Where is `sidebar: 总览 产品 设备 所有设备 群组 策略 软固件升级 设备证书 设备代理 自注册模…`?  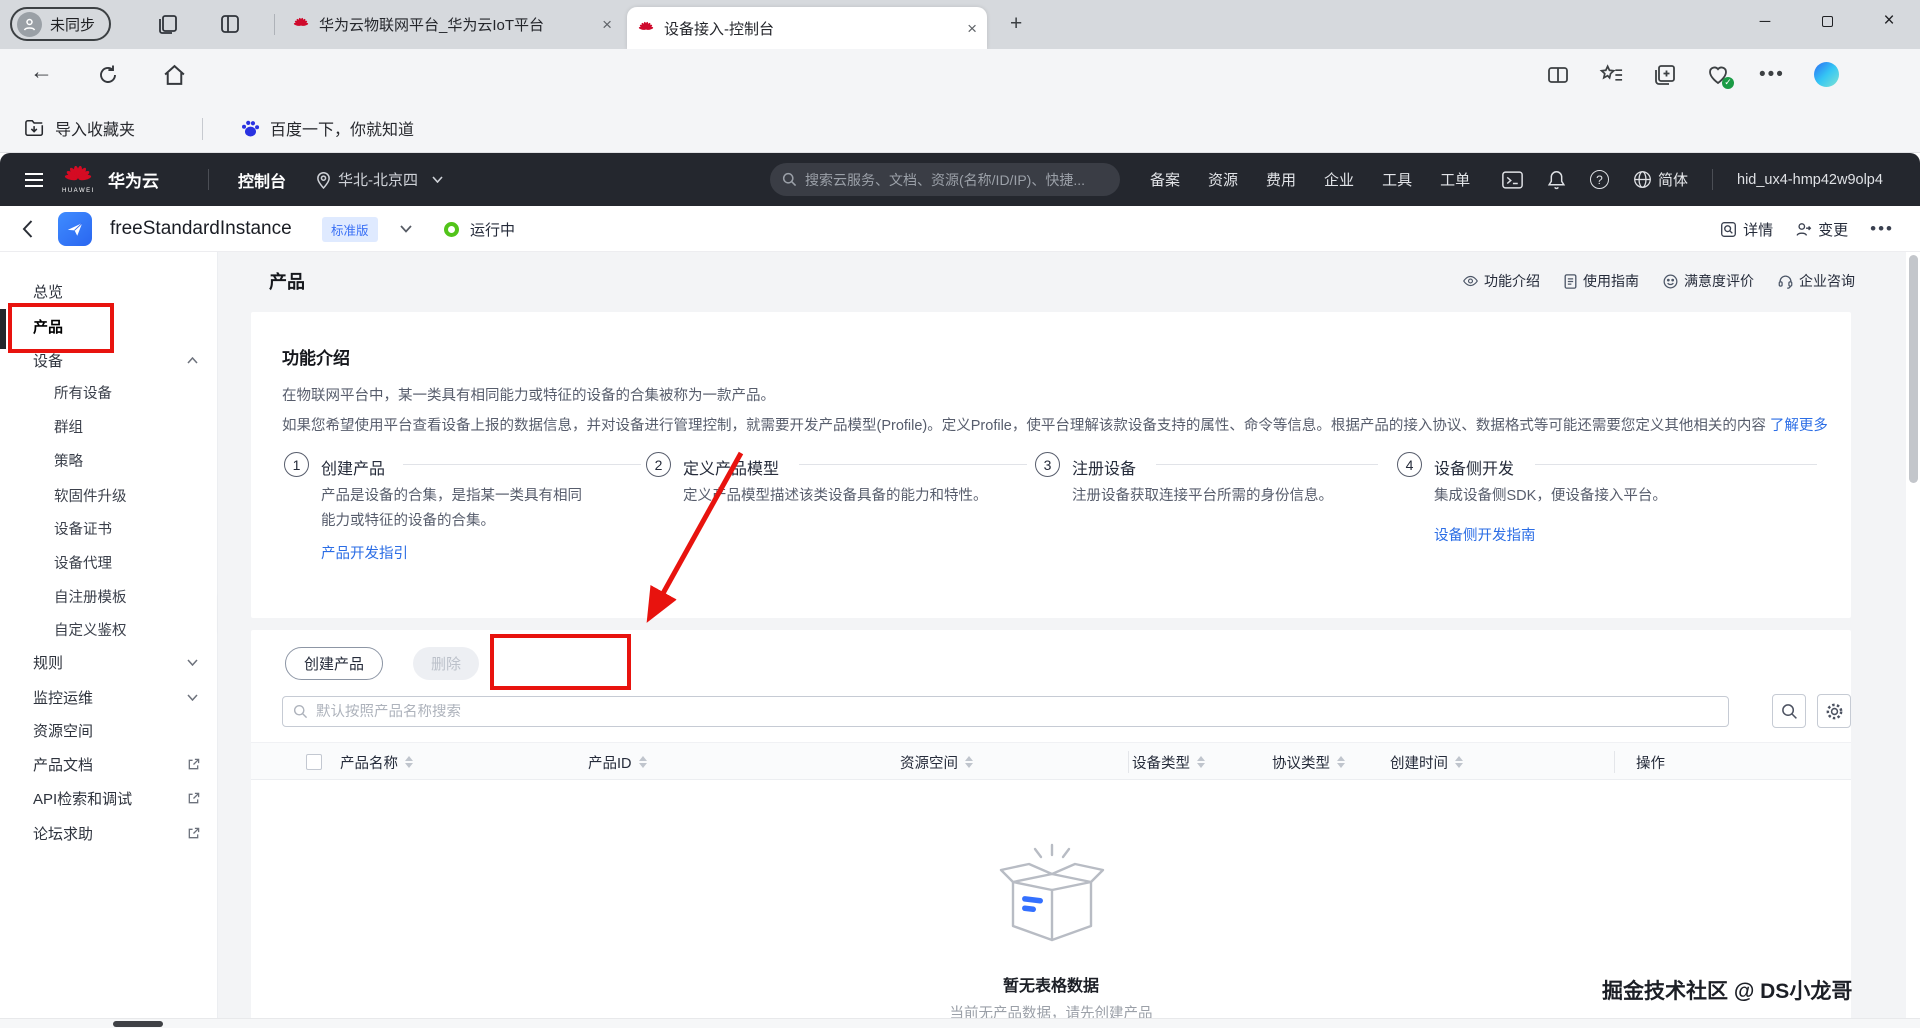
sidebar: 总览 产品 设备 所有设备 群组 策略 软固件升级 设备证书 设备代理 自注册模… is located at coordinates (109, 635).